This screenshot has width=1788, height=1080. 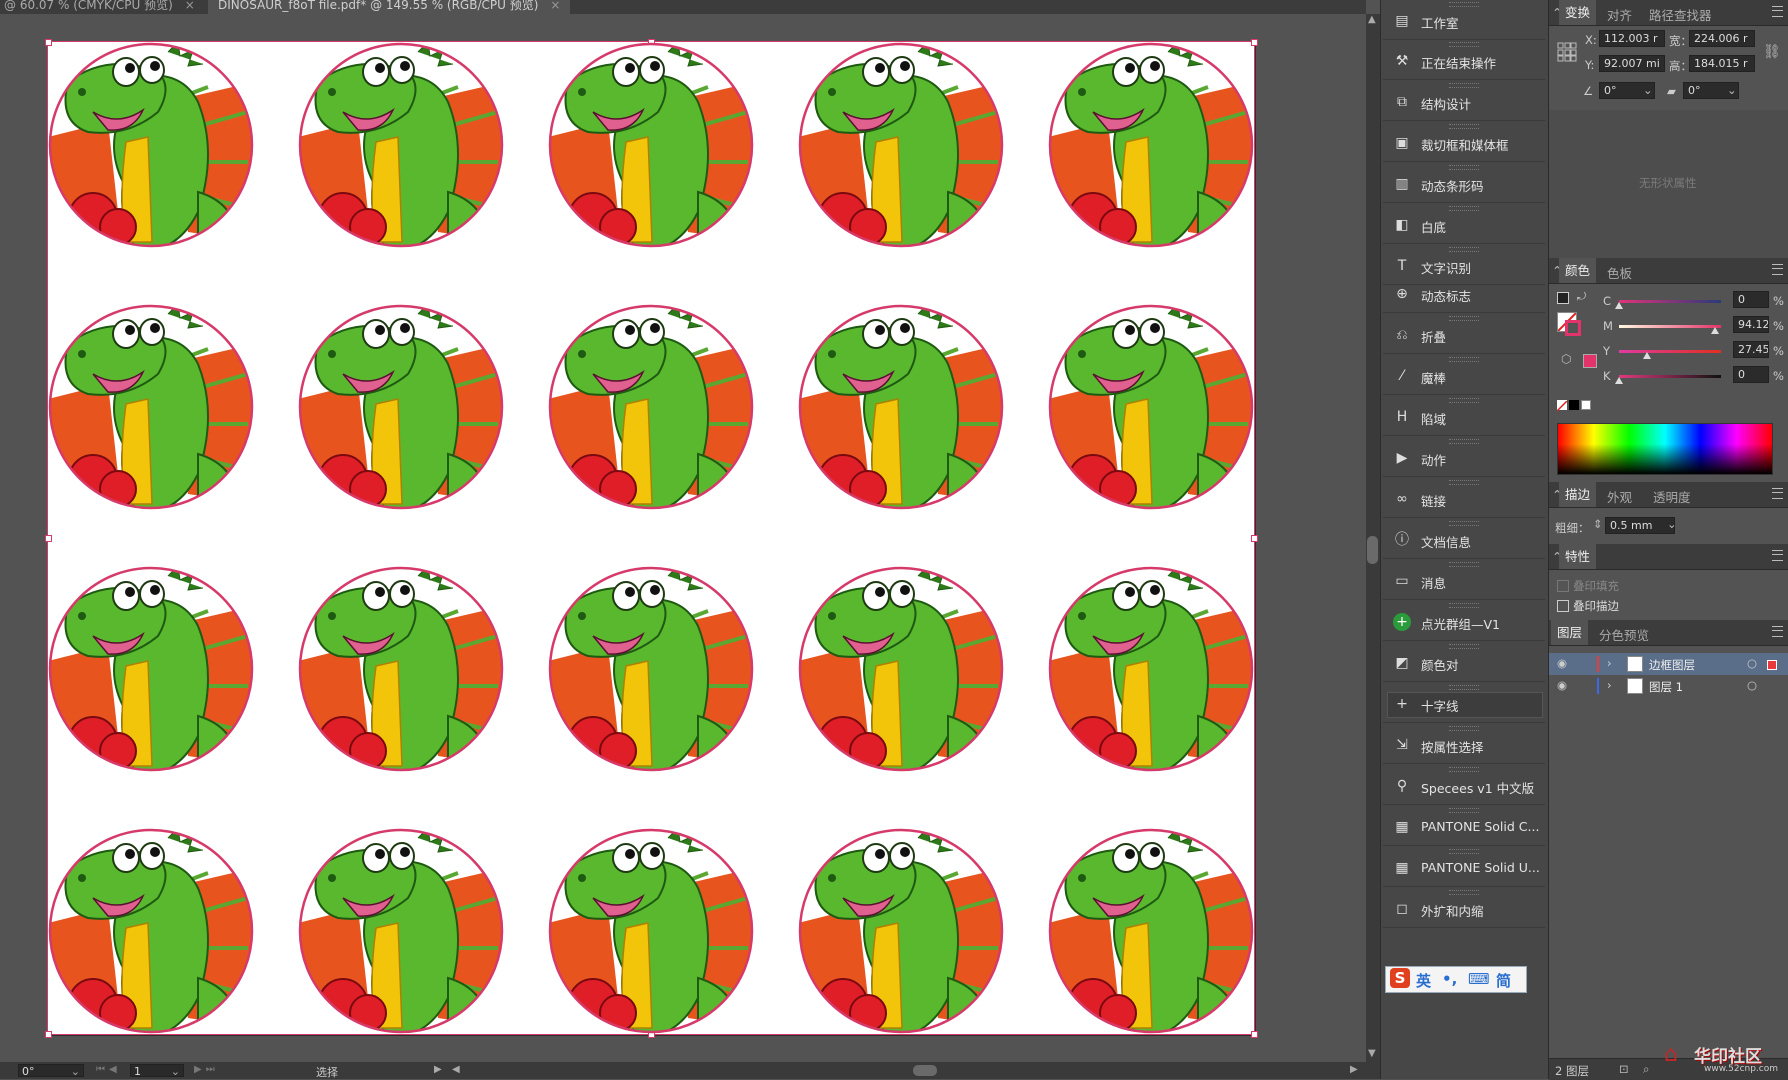 I want to click on tab-appearance: 外观, so click(x=1619, y=496).